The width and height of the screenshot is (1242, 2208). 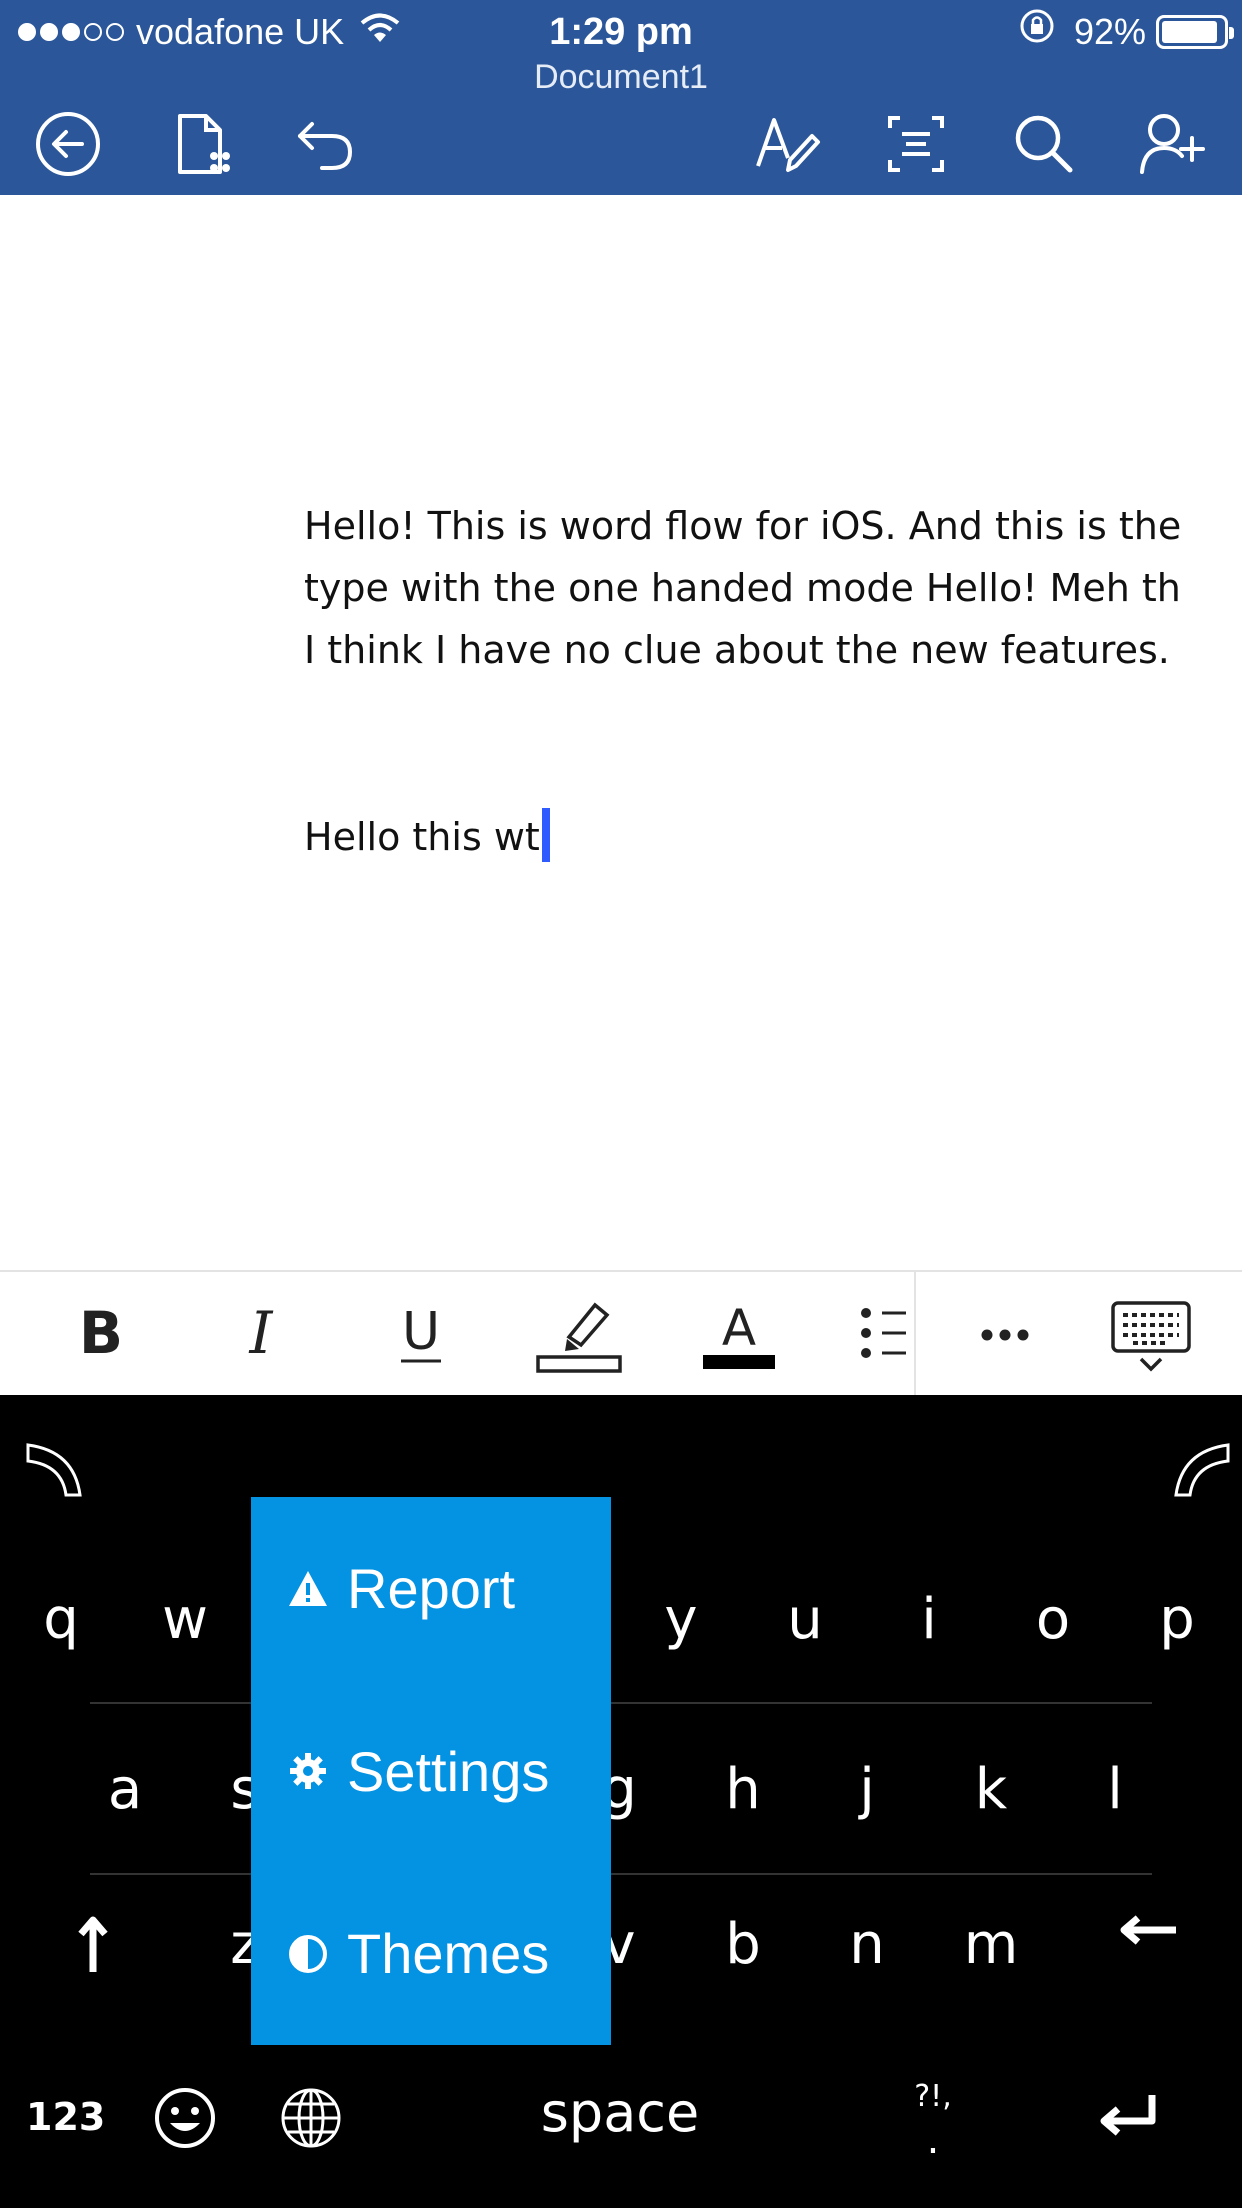 I want to click on emoji-icon, so click(x=185, y=2120).